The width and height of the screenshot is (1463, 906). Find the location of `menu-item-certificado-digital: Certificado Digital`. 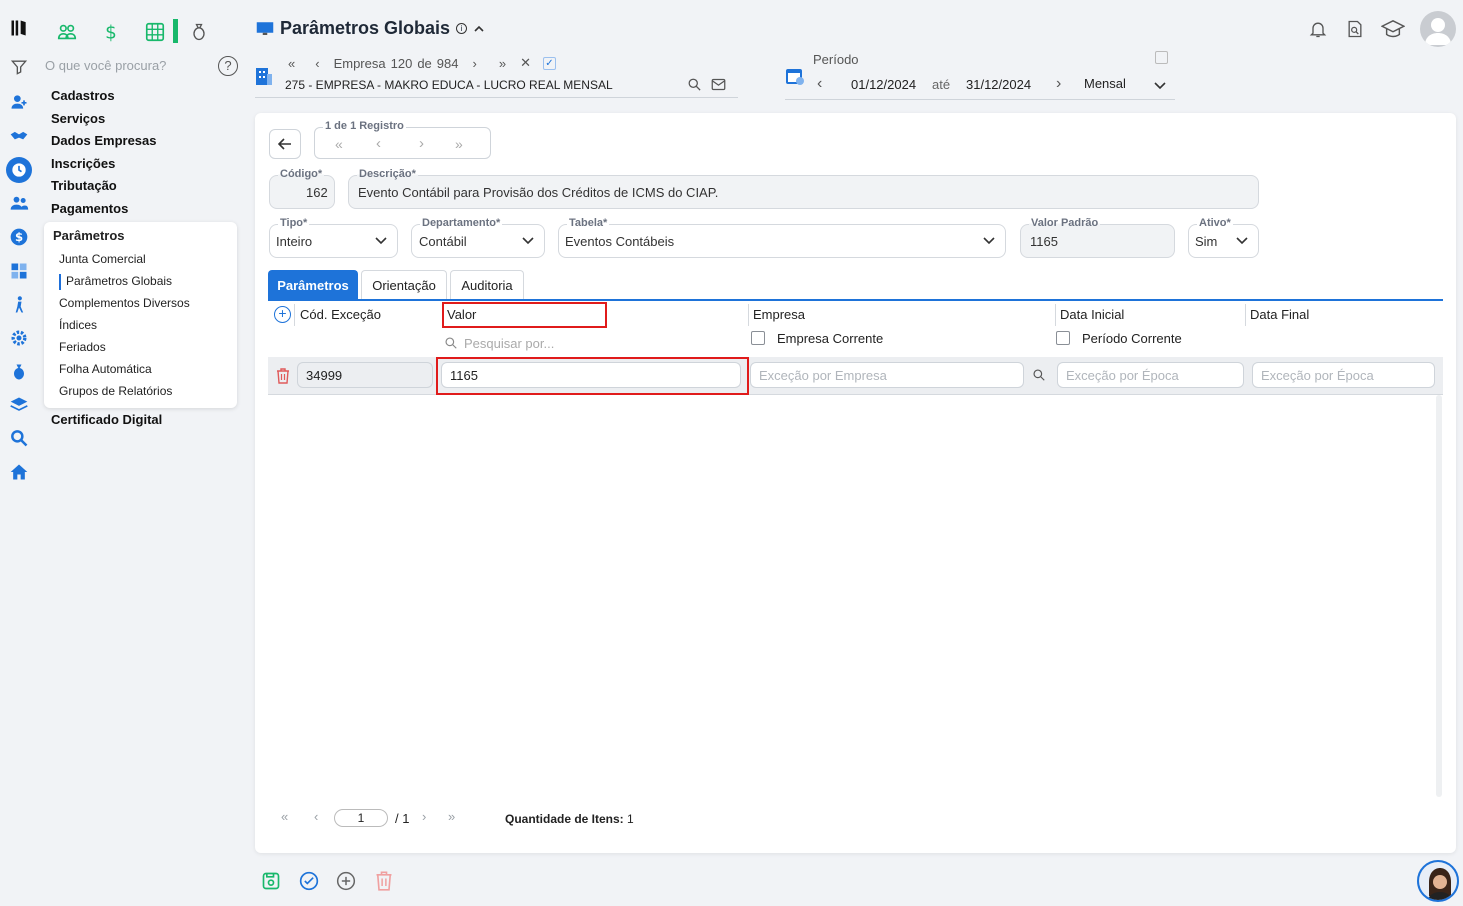

menu-item-certificado-digital: Certificado Digital is located at coordinates (106, 419).